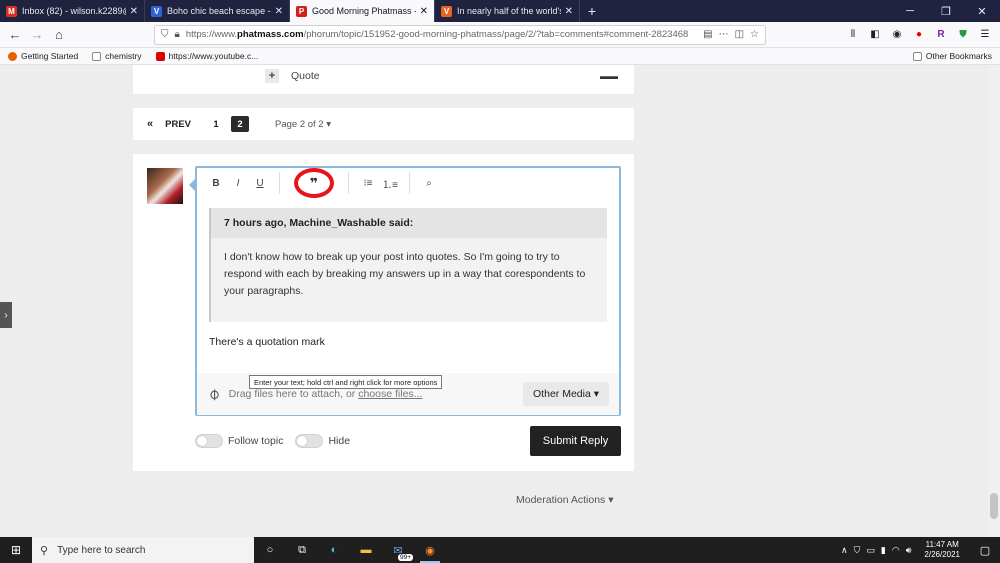  I want to click on plus-icon: +, so click(272, 76).